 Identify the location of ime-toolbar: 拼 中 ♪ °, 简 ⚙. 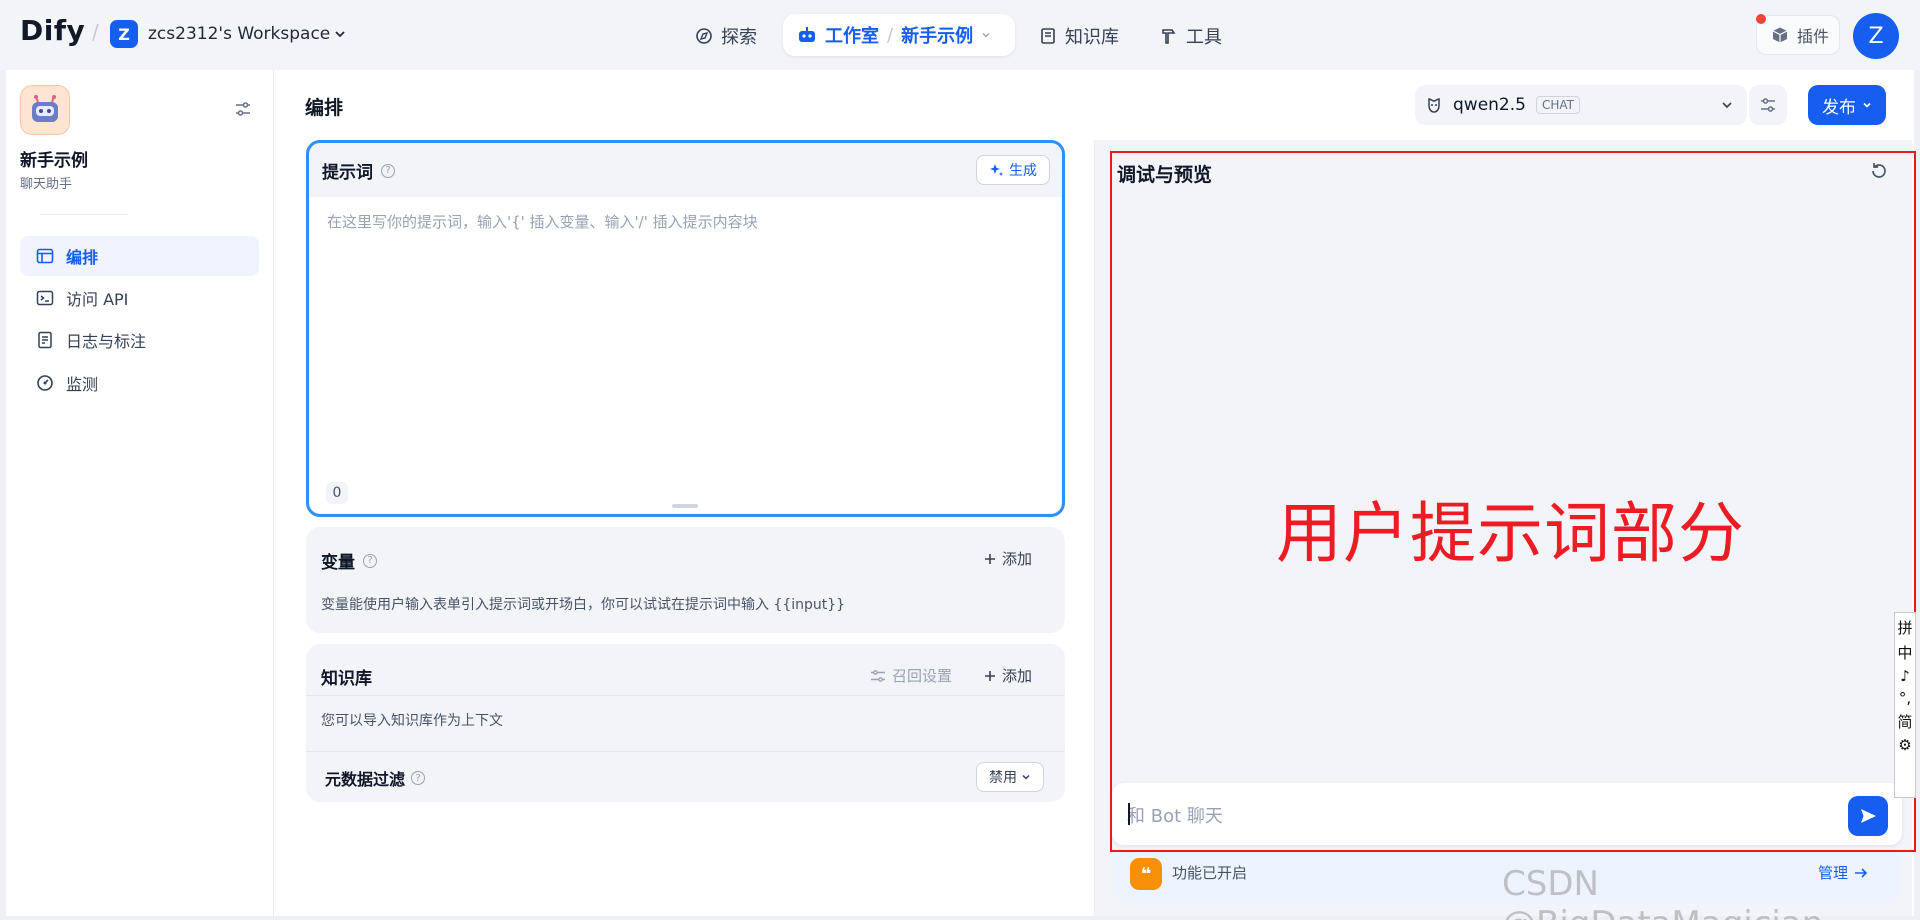
(1905, 705).